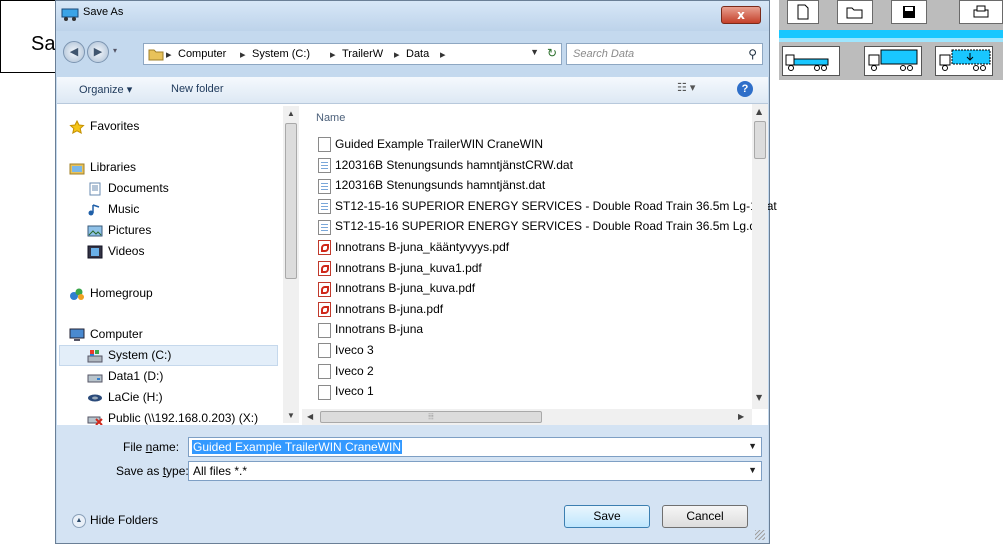 The width and height of the screenshot is (1003, 544). What do you see at coordinates (105, 89) in the screenshot?
I see `organize-button: Organize ▾` at bounding box center [105, 89].